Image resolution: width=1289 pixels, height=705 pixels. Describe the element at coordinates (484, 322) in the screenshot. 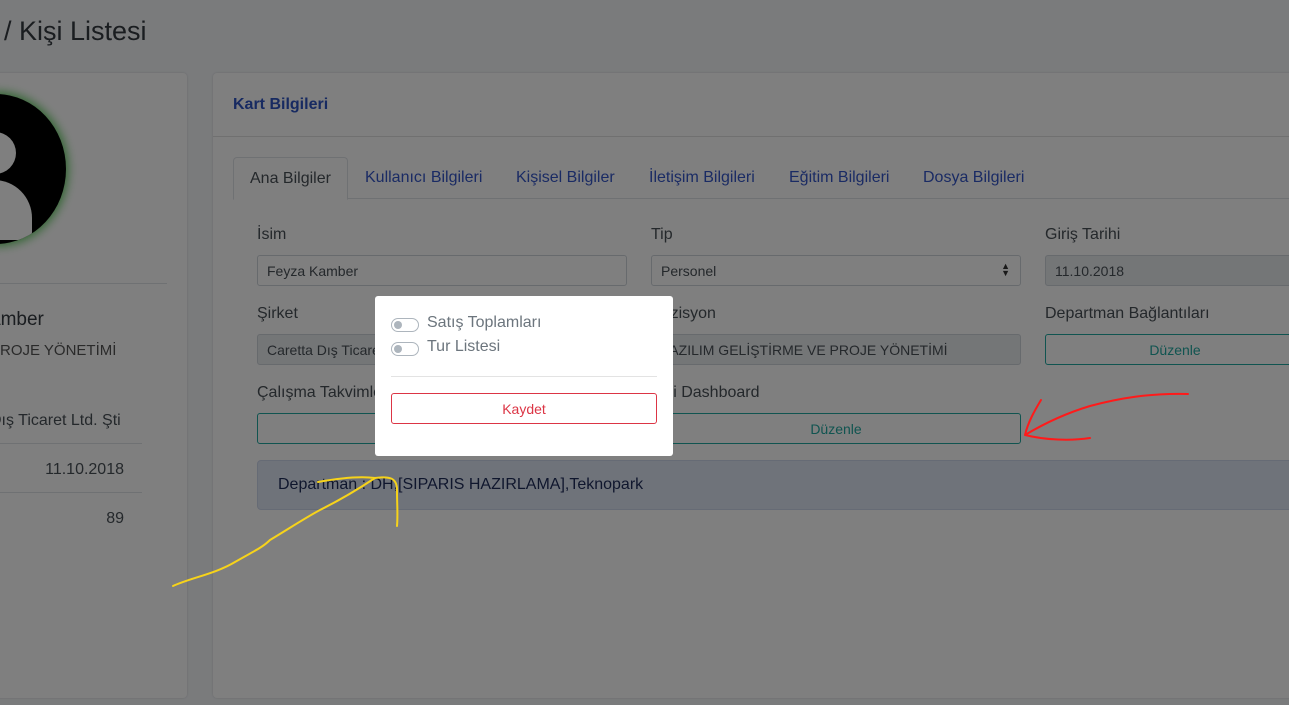

I see `toggle-label: Satış Toplamları` at that location.